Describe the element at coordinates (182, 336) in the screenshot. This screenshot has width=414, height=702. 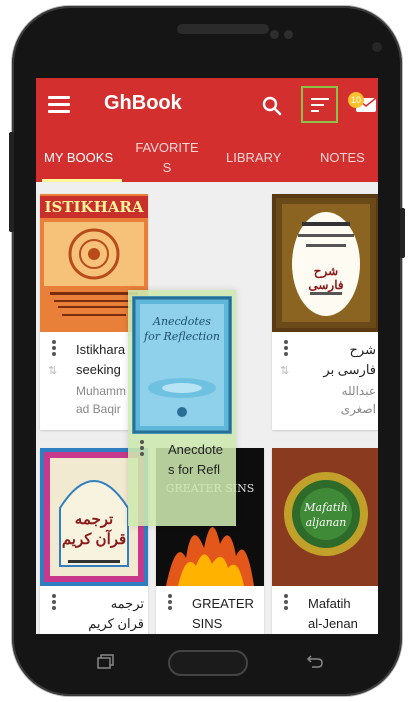
I see `cover-title-line2: for Reflection` at that location.